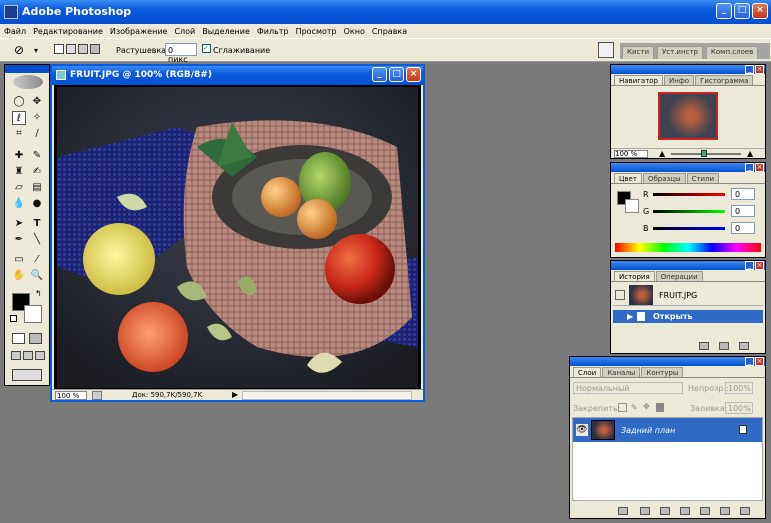 The width and height of the screenshot is (771, 523). What do you see at coordinates (19, 276) in the screenshot?
I see `hand-tool-icon: ✋` at bounding box center [19, 276].